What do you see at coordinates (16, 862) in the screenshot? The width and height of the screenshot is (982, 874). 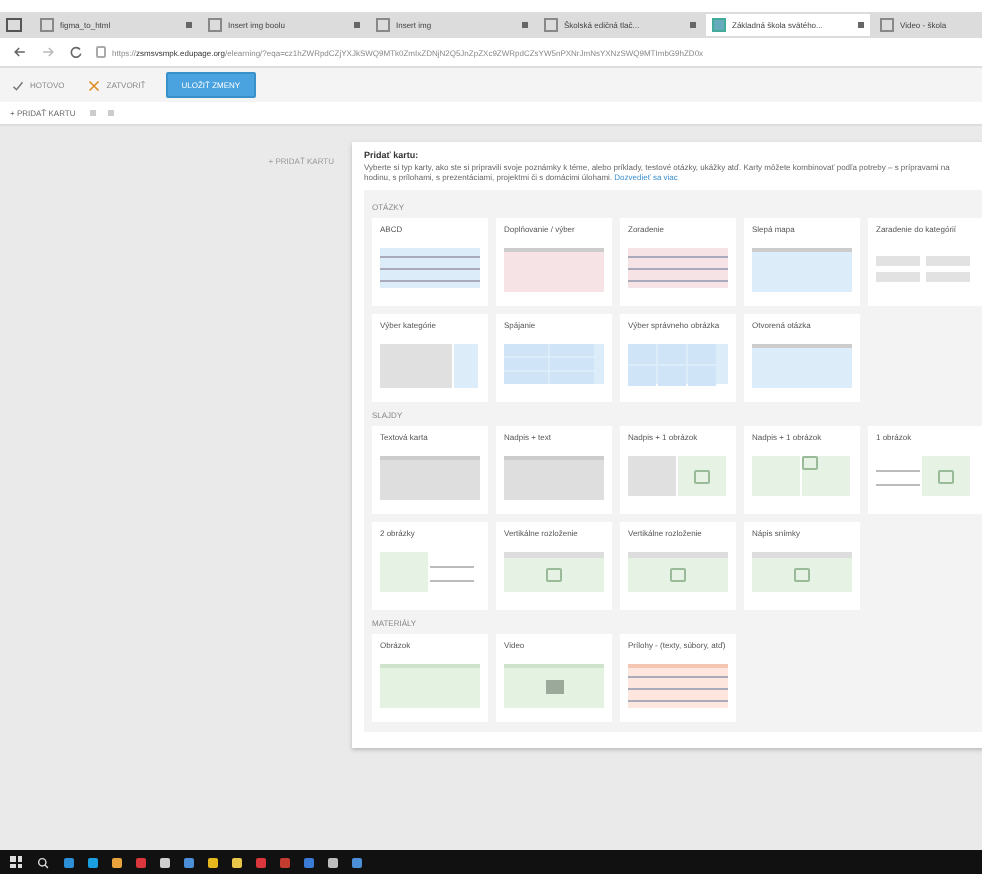 I see `start-icon` at bounding box center [16, 862].